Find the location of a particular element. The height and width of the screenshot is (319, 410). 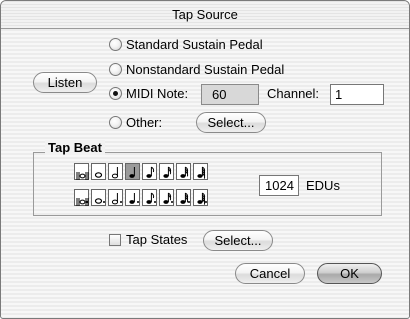

dotted-eighth-note-button is located at coordinates (149, 197).